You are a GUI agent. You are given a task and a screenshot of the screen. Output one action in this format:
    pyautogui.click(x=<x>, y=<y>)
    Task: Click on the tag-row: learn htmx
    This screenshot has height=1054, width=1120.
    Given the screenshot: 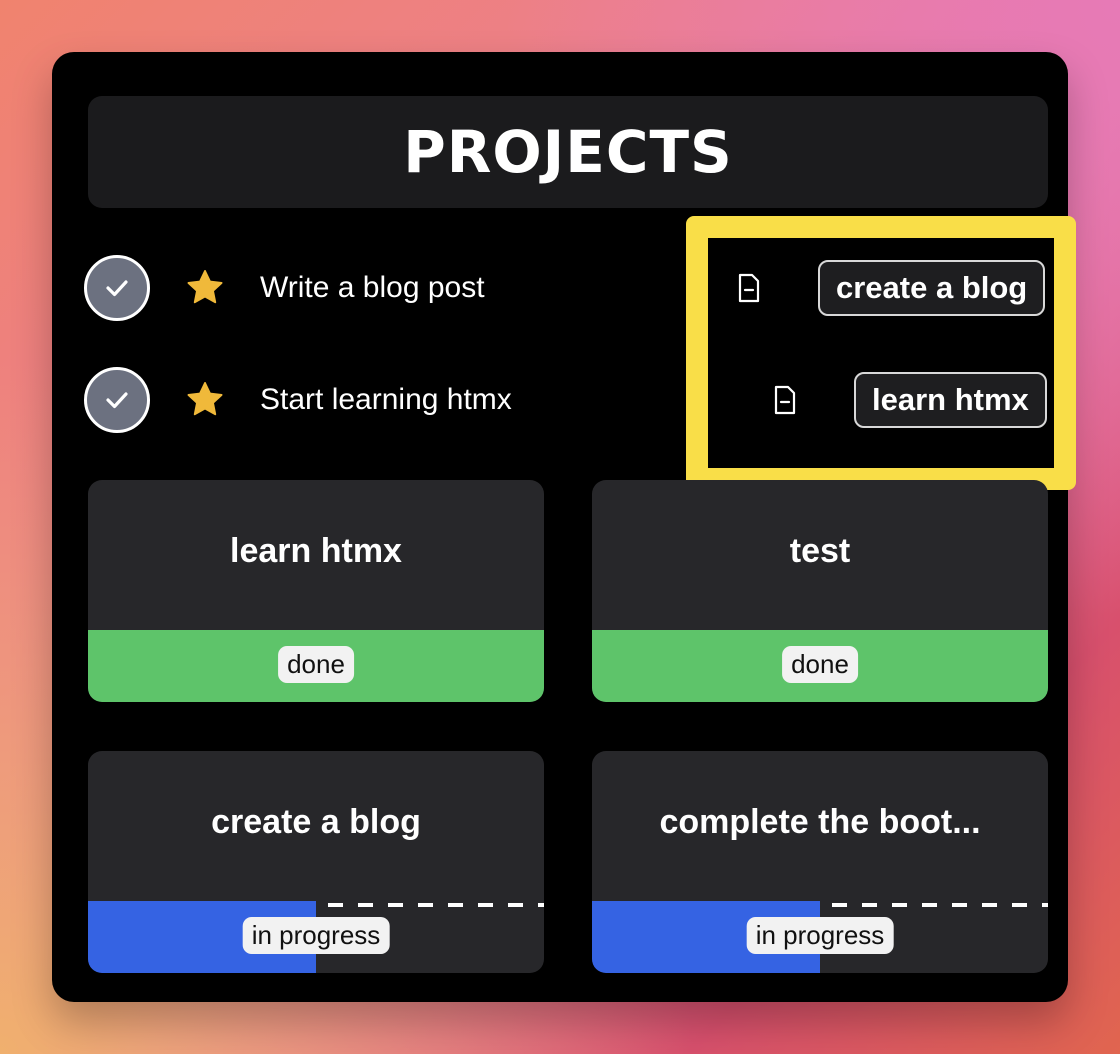 What is the action you would take?
    pyautogui.click(x=909, y=400)
    